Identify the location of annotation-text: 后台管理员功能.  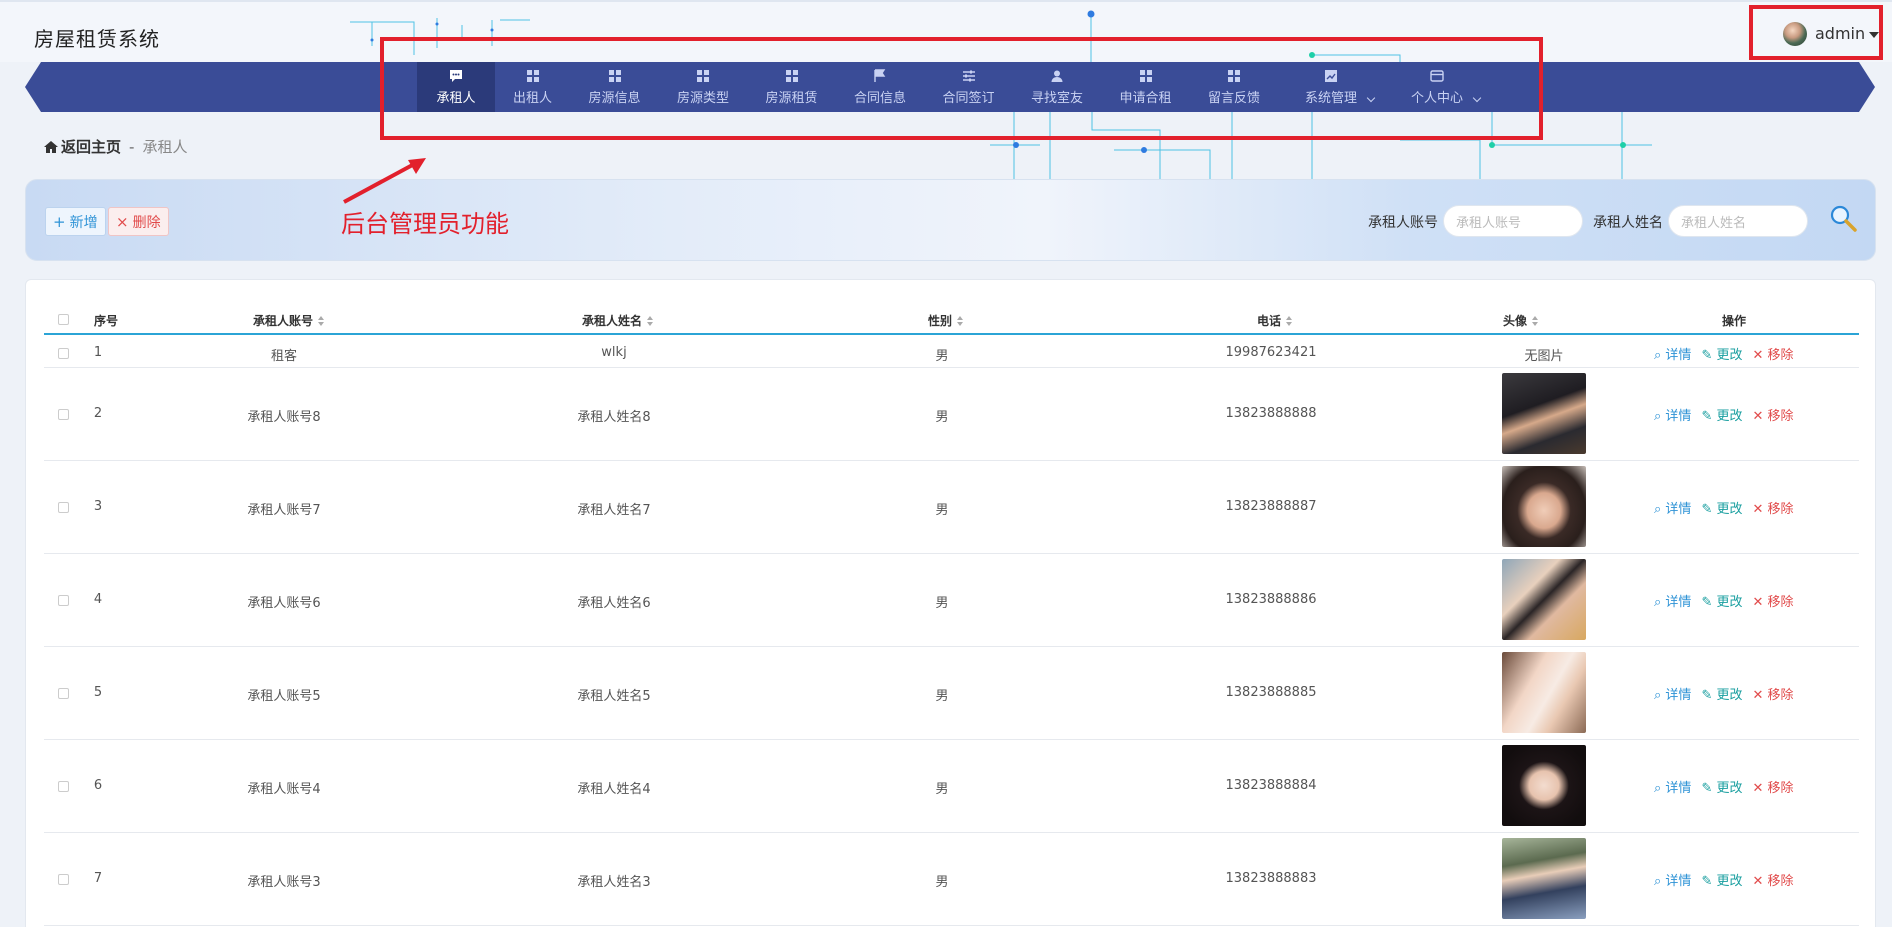
(425, 224).